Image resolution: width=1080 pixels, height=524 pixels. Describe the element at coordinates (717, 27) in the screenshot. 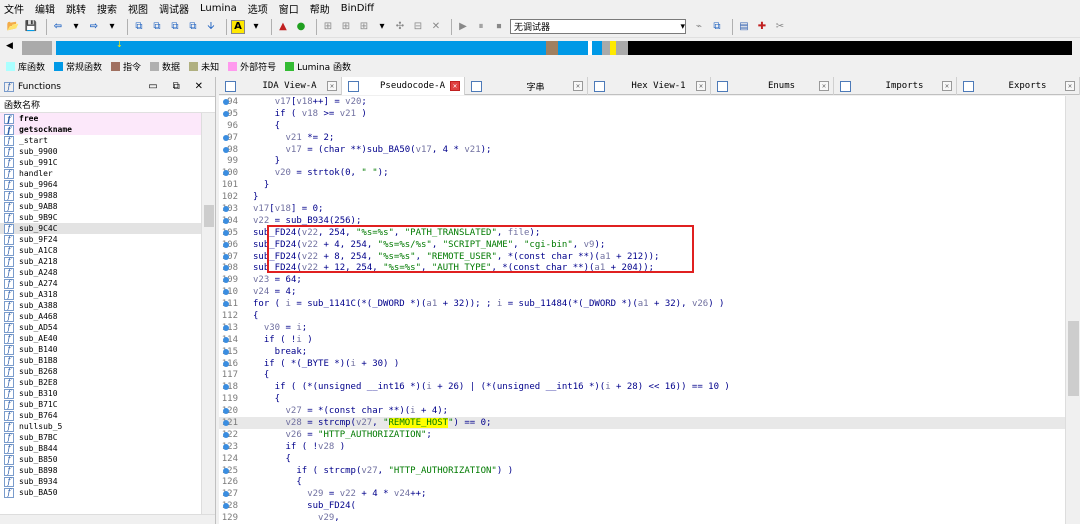

I see `process-icon: ⧉` at that location.